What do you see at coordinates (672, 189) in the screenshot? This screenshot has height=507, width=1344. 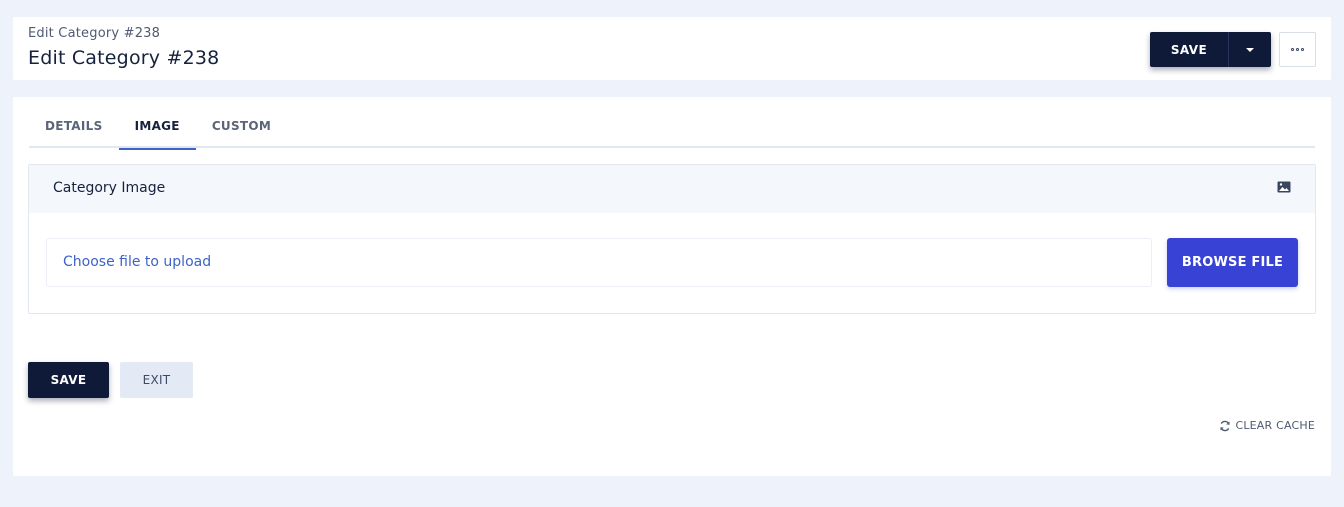 I see `panel-header: Category Image` at bounding box center [672, 189].